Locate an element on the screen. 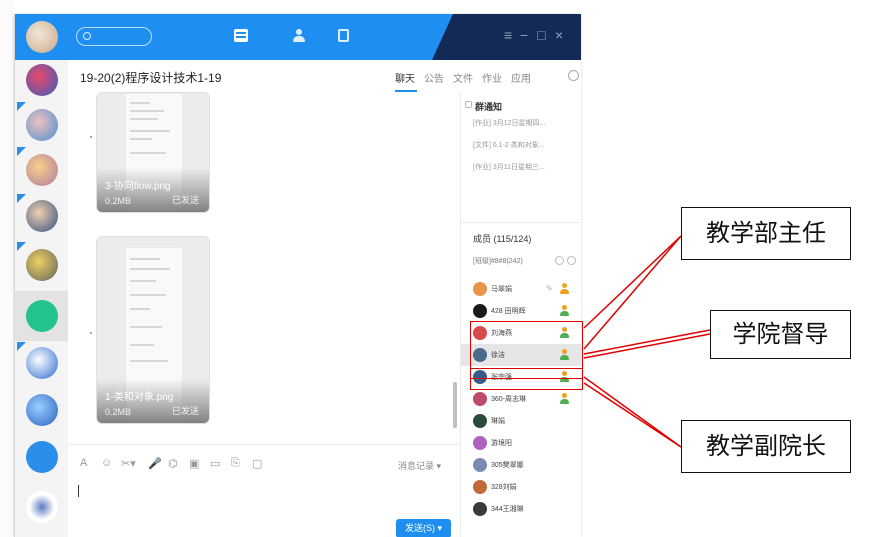  member-row: 428 田明辉 is located at coordinates (521, 311).